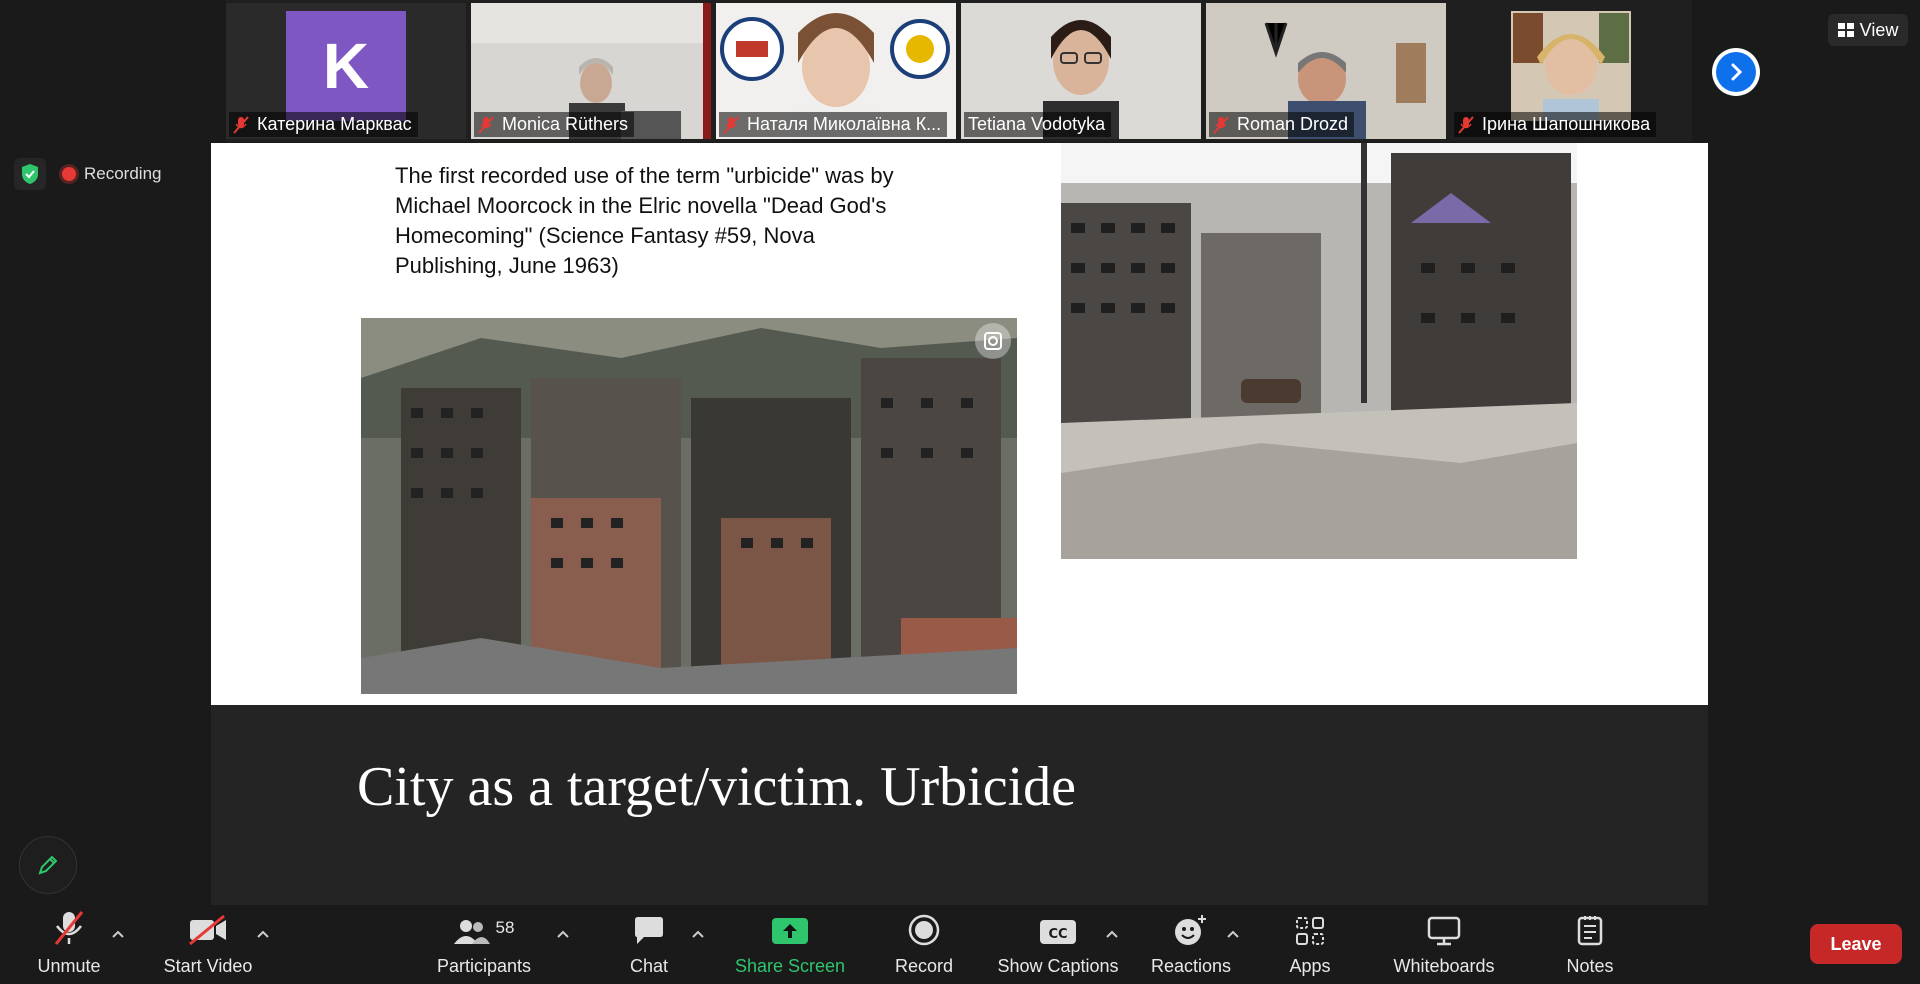 Image resolution: width=1920 pixels, height=984 pixels. I want to click on whiteboards-label: Whiteboards, so click(1444, 966).